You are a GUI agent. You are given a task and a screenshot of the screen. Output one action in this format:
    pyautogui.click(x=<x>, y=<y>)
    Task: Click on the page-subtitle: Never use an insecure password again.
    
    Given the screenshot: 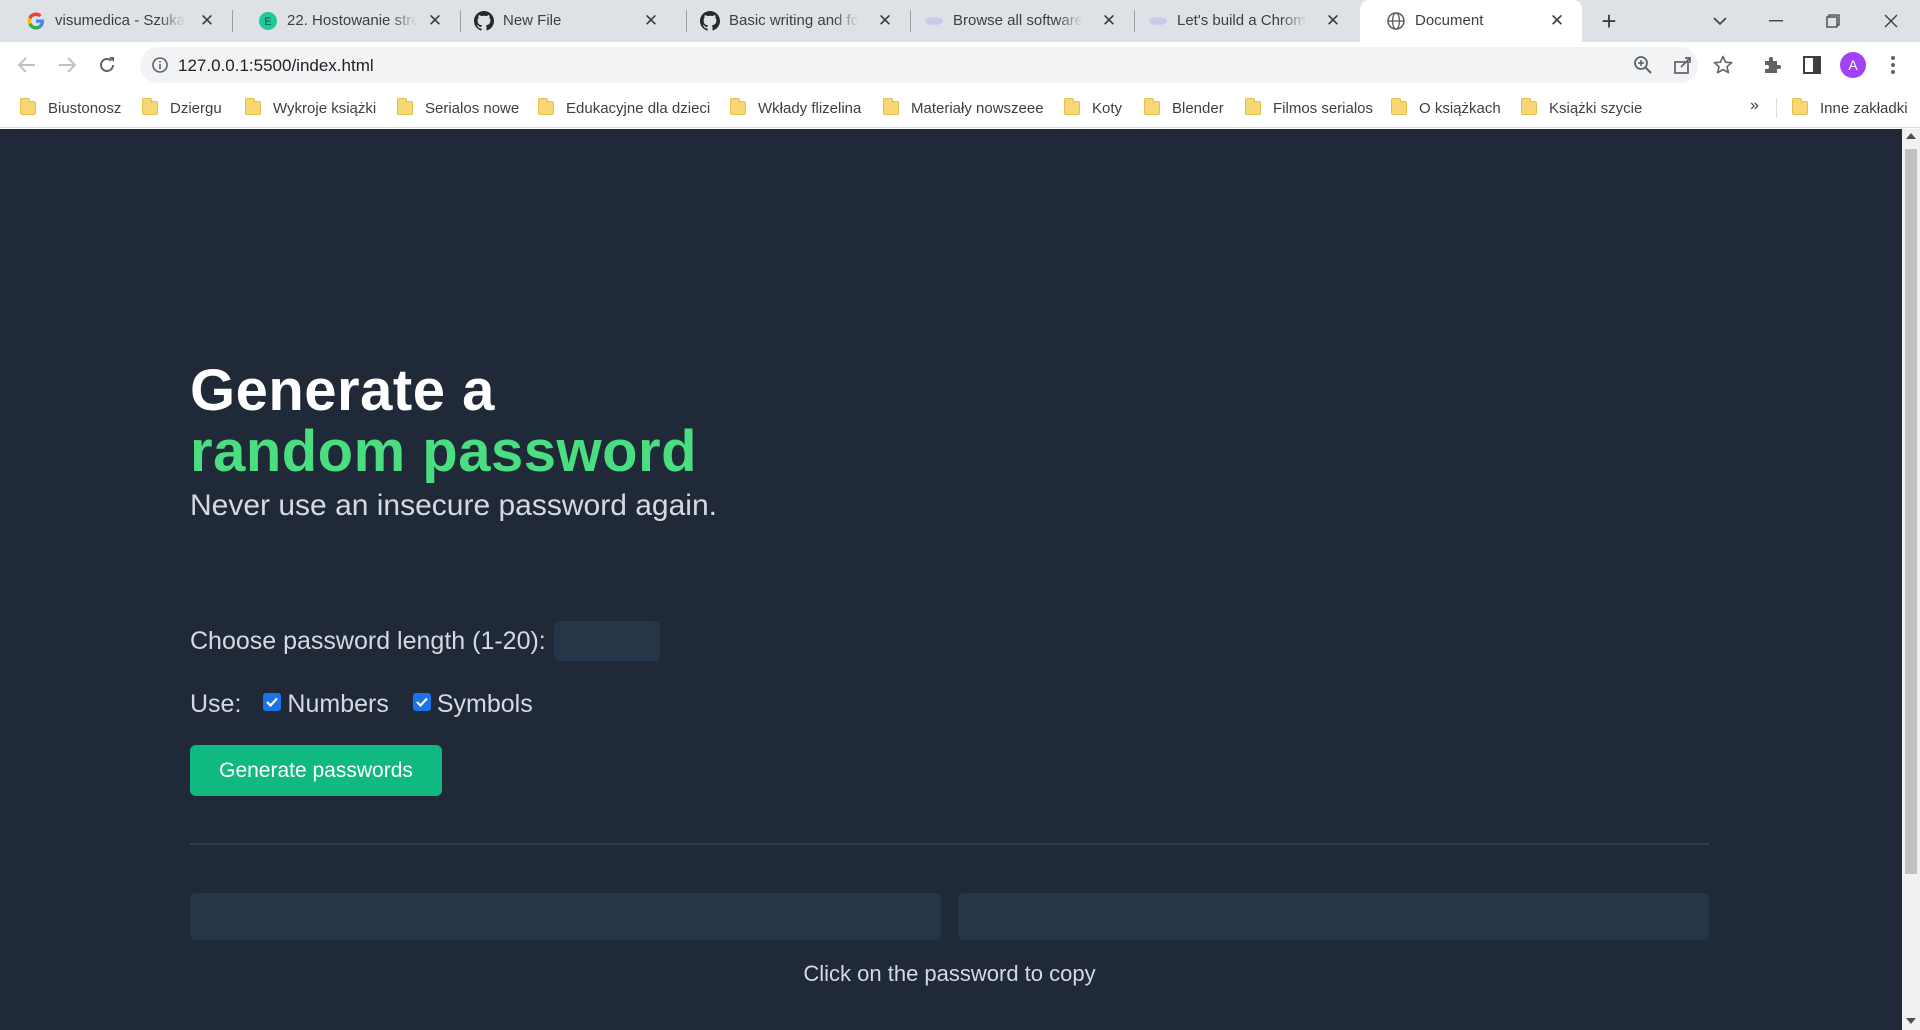 What is the action you would take?
    pyautogui.click(x=453, y=505)
    